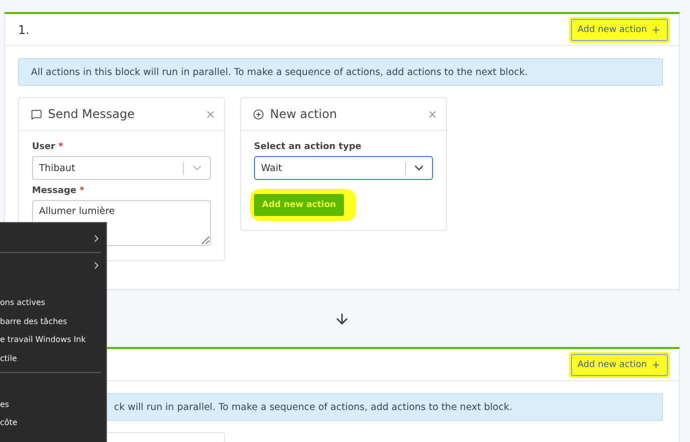  What do you see at coordinates (342, 318) in the screenshot?
I see `arrow-down-icon` at bounding box center [342, 318].